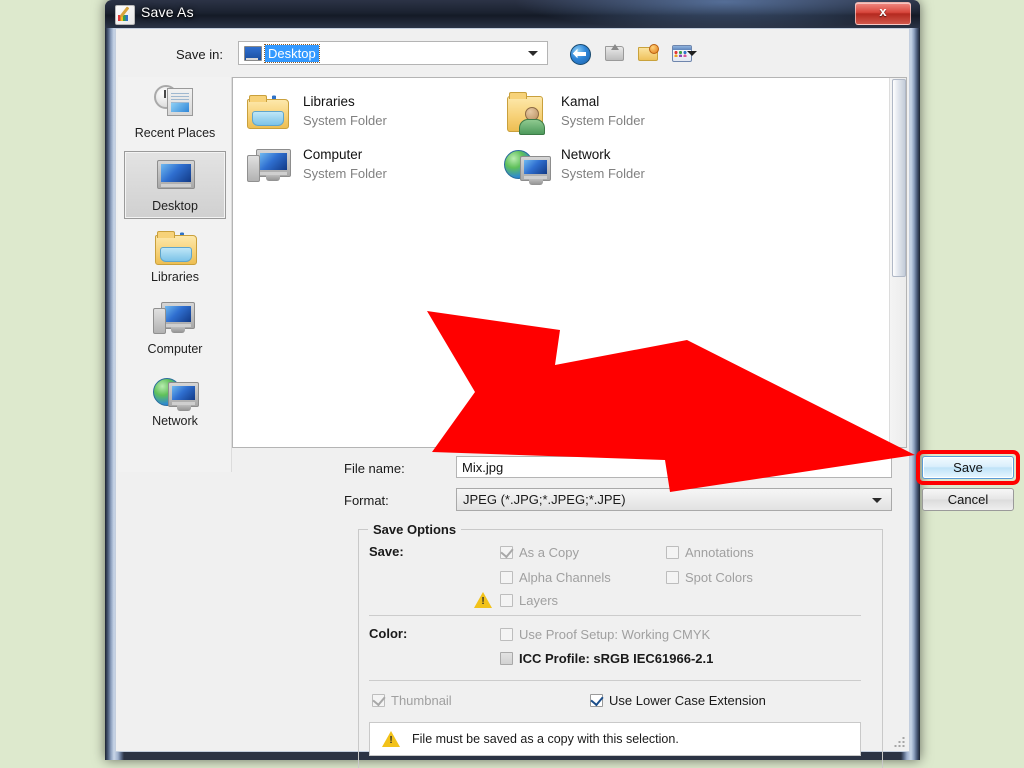 The height and width of the screenshot is (768, 1024). I want to click on sidebar-item-libraries: Libraries, so click(175, 257).